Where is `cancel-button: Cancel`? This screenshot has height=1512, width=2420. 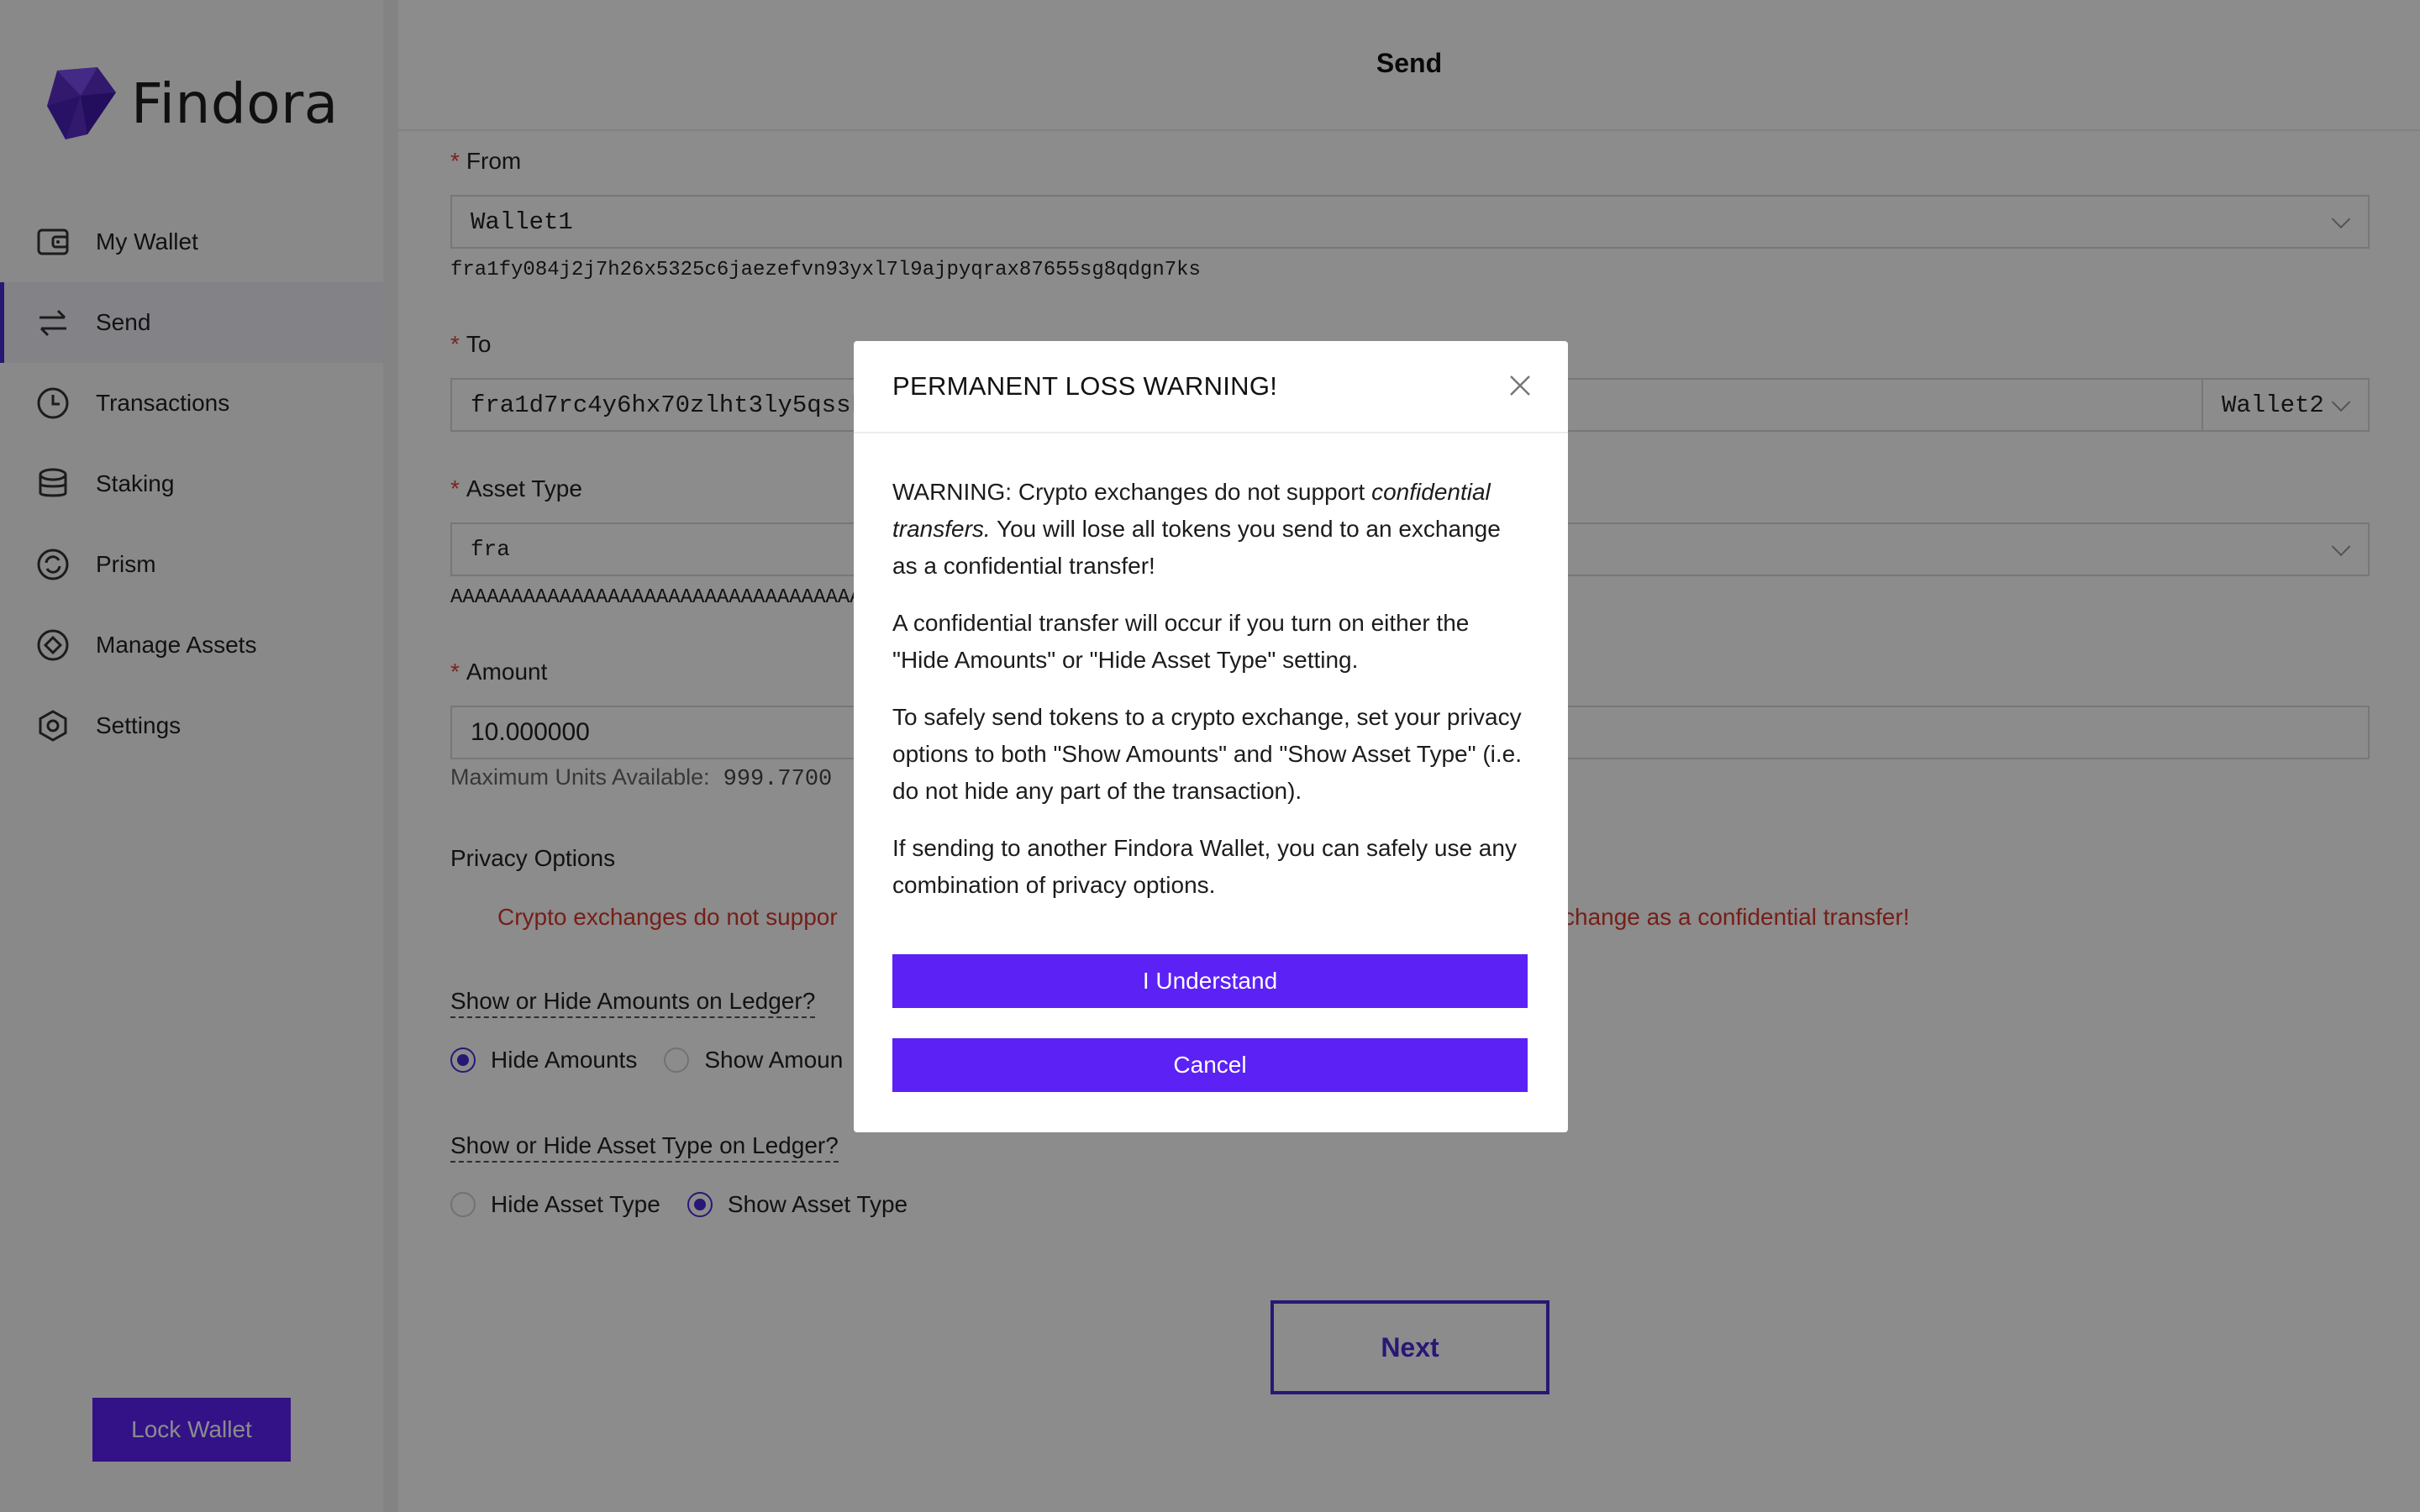 cancel-button: Cancel is located at coordinates (1210, 1065).